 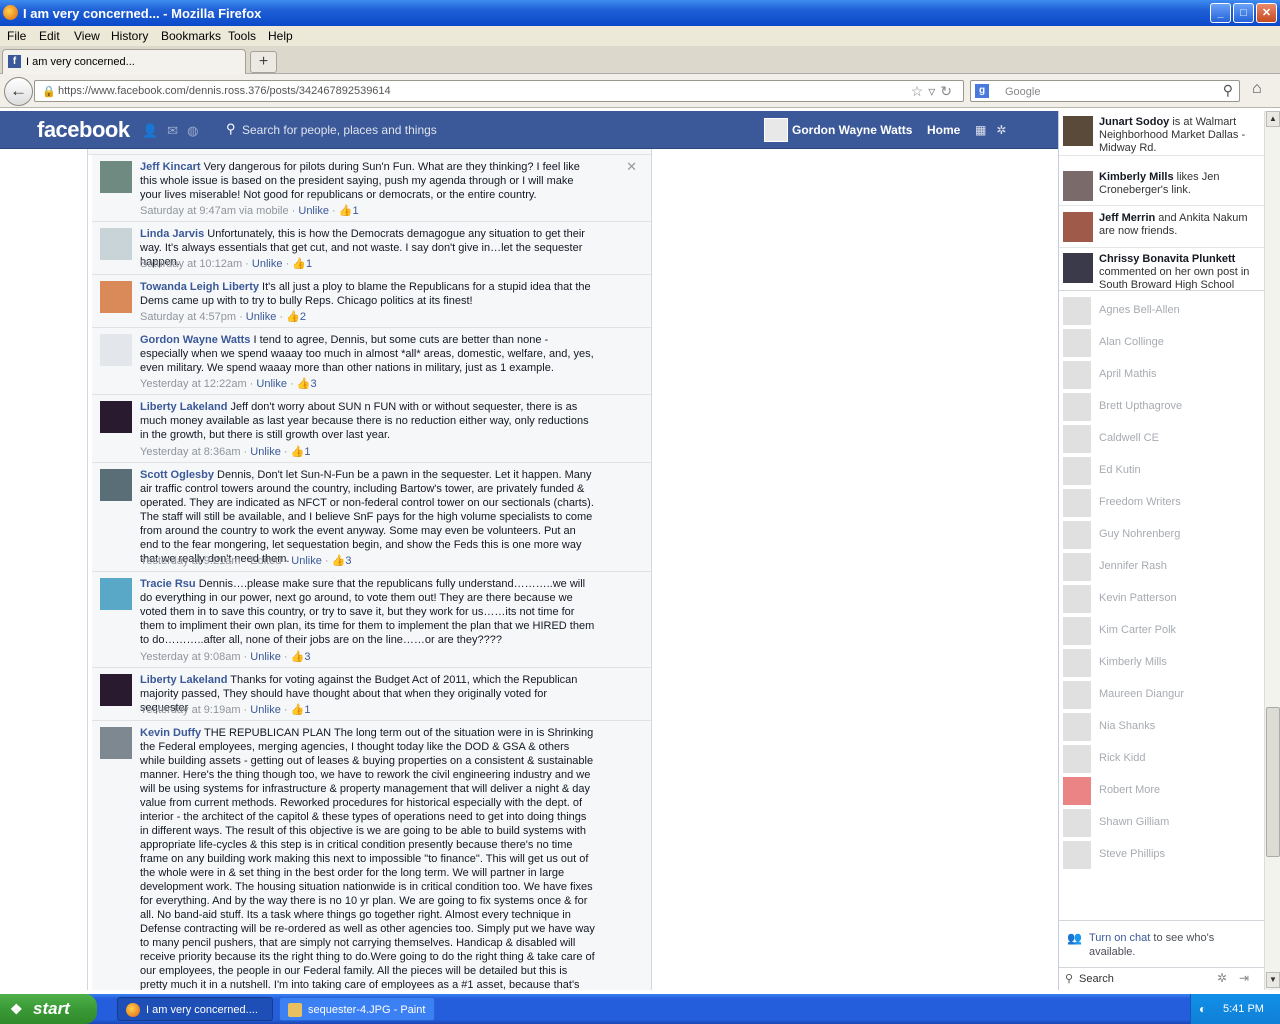 What do you see at coordinates (16, 36) in the screenshot?
I see `menu-file: File` at bounding box center [16, 36].